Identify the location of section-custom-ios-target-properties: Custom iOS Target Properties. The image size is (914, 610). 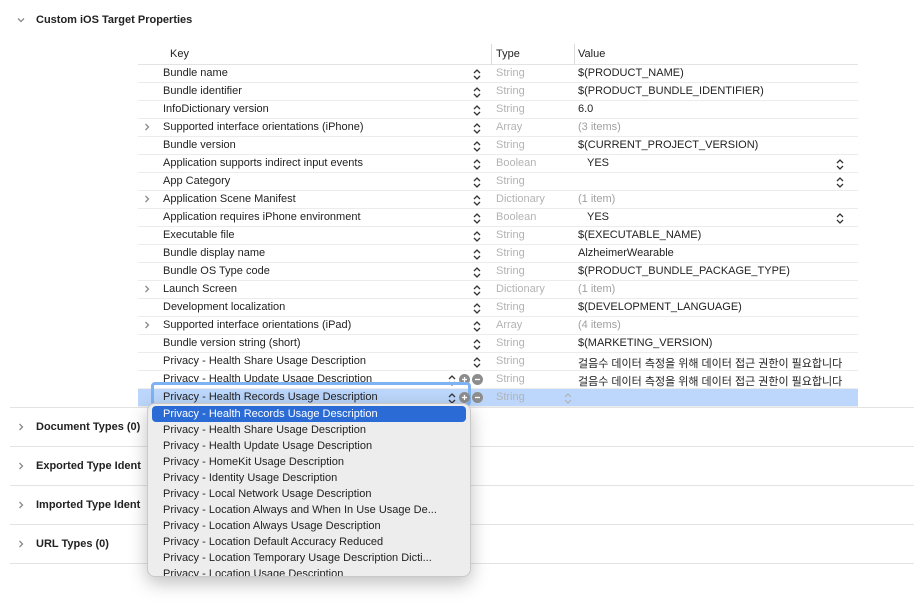
(103, 20).